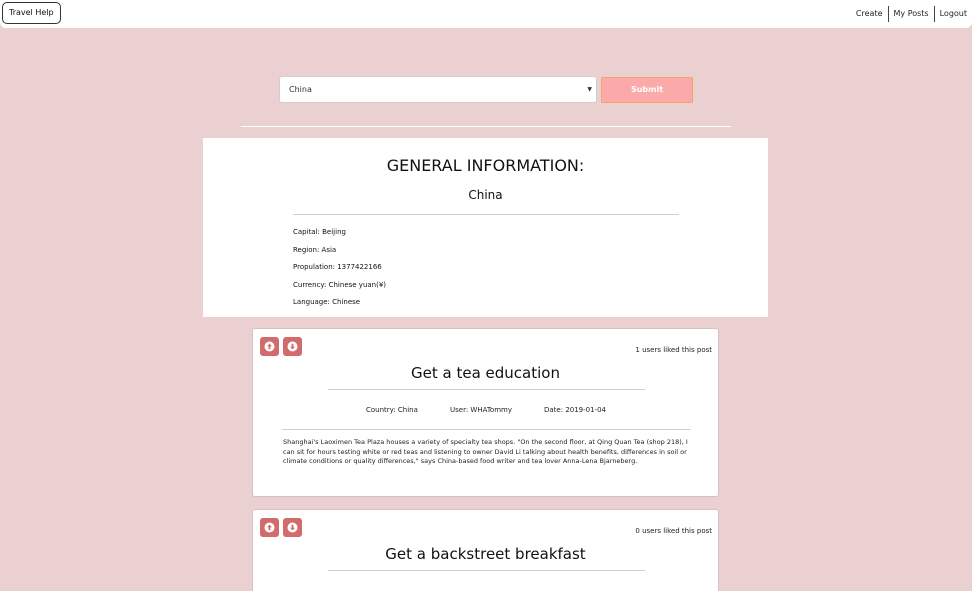 This screenshot has height=591, width=972. Describe the element at coordinates (673, 531) in the screenshot. I see `likes-count: 0 users liked this post` at that location.